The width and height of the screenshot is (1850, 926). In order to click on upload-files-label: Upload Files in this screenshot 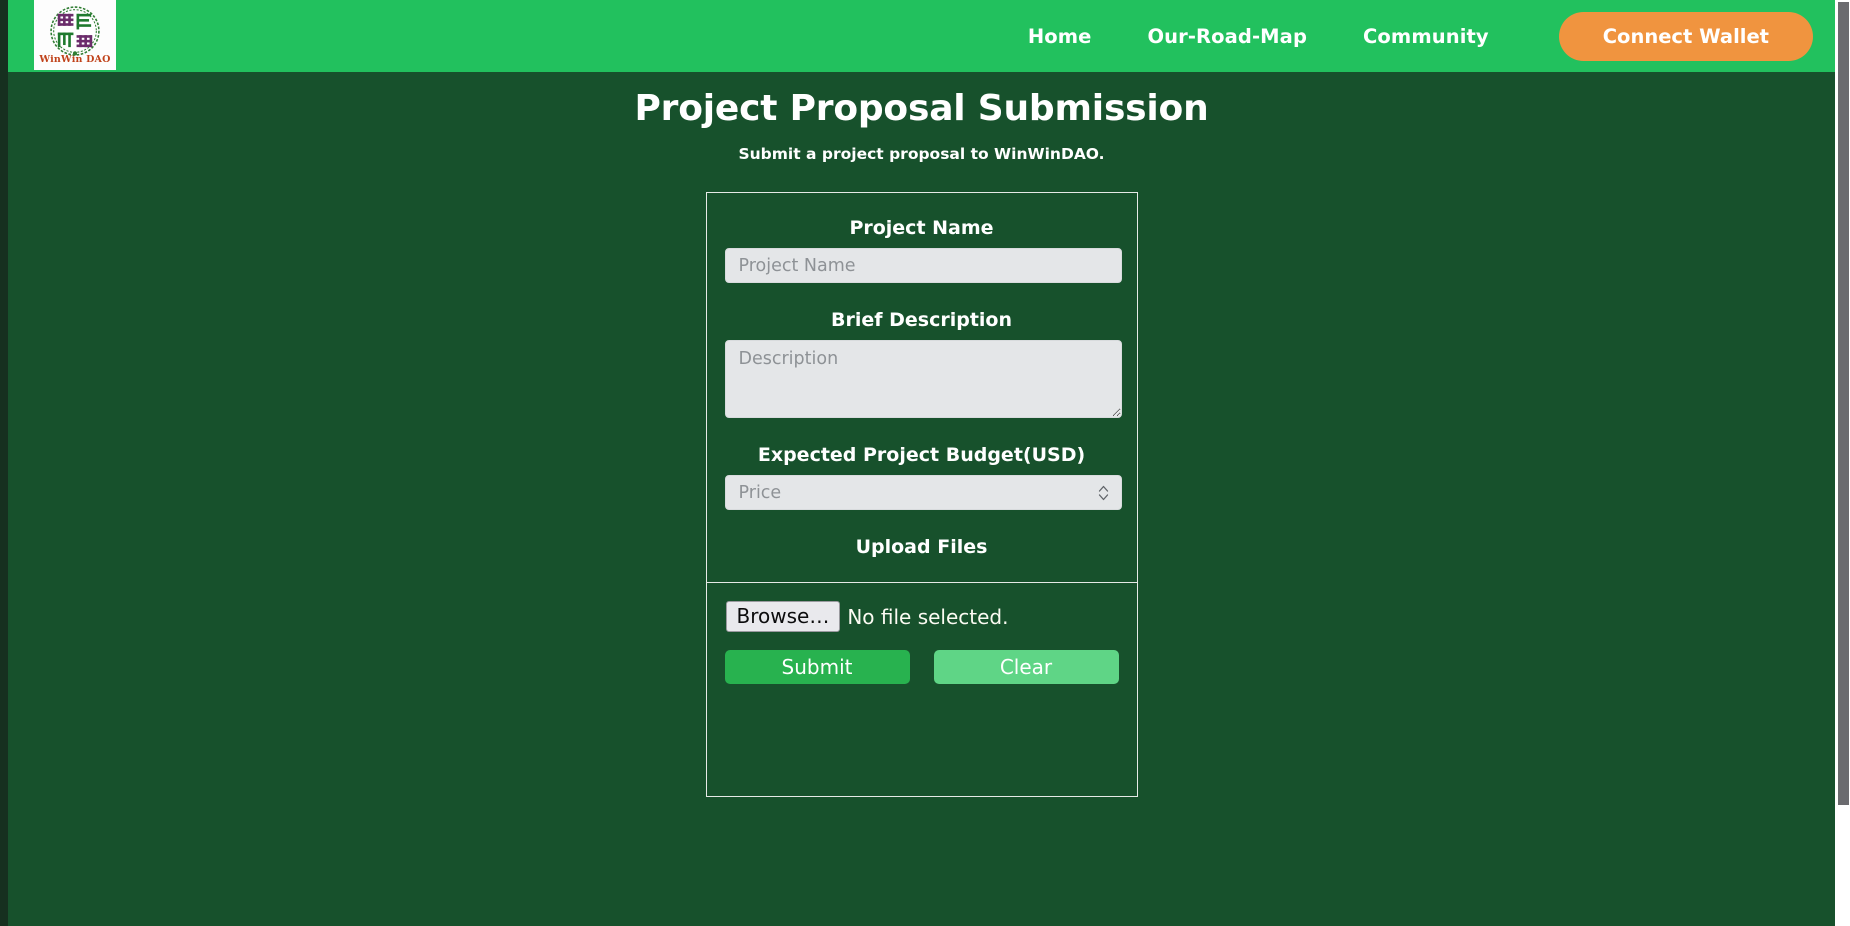, I will do `click(921, 547)`.